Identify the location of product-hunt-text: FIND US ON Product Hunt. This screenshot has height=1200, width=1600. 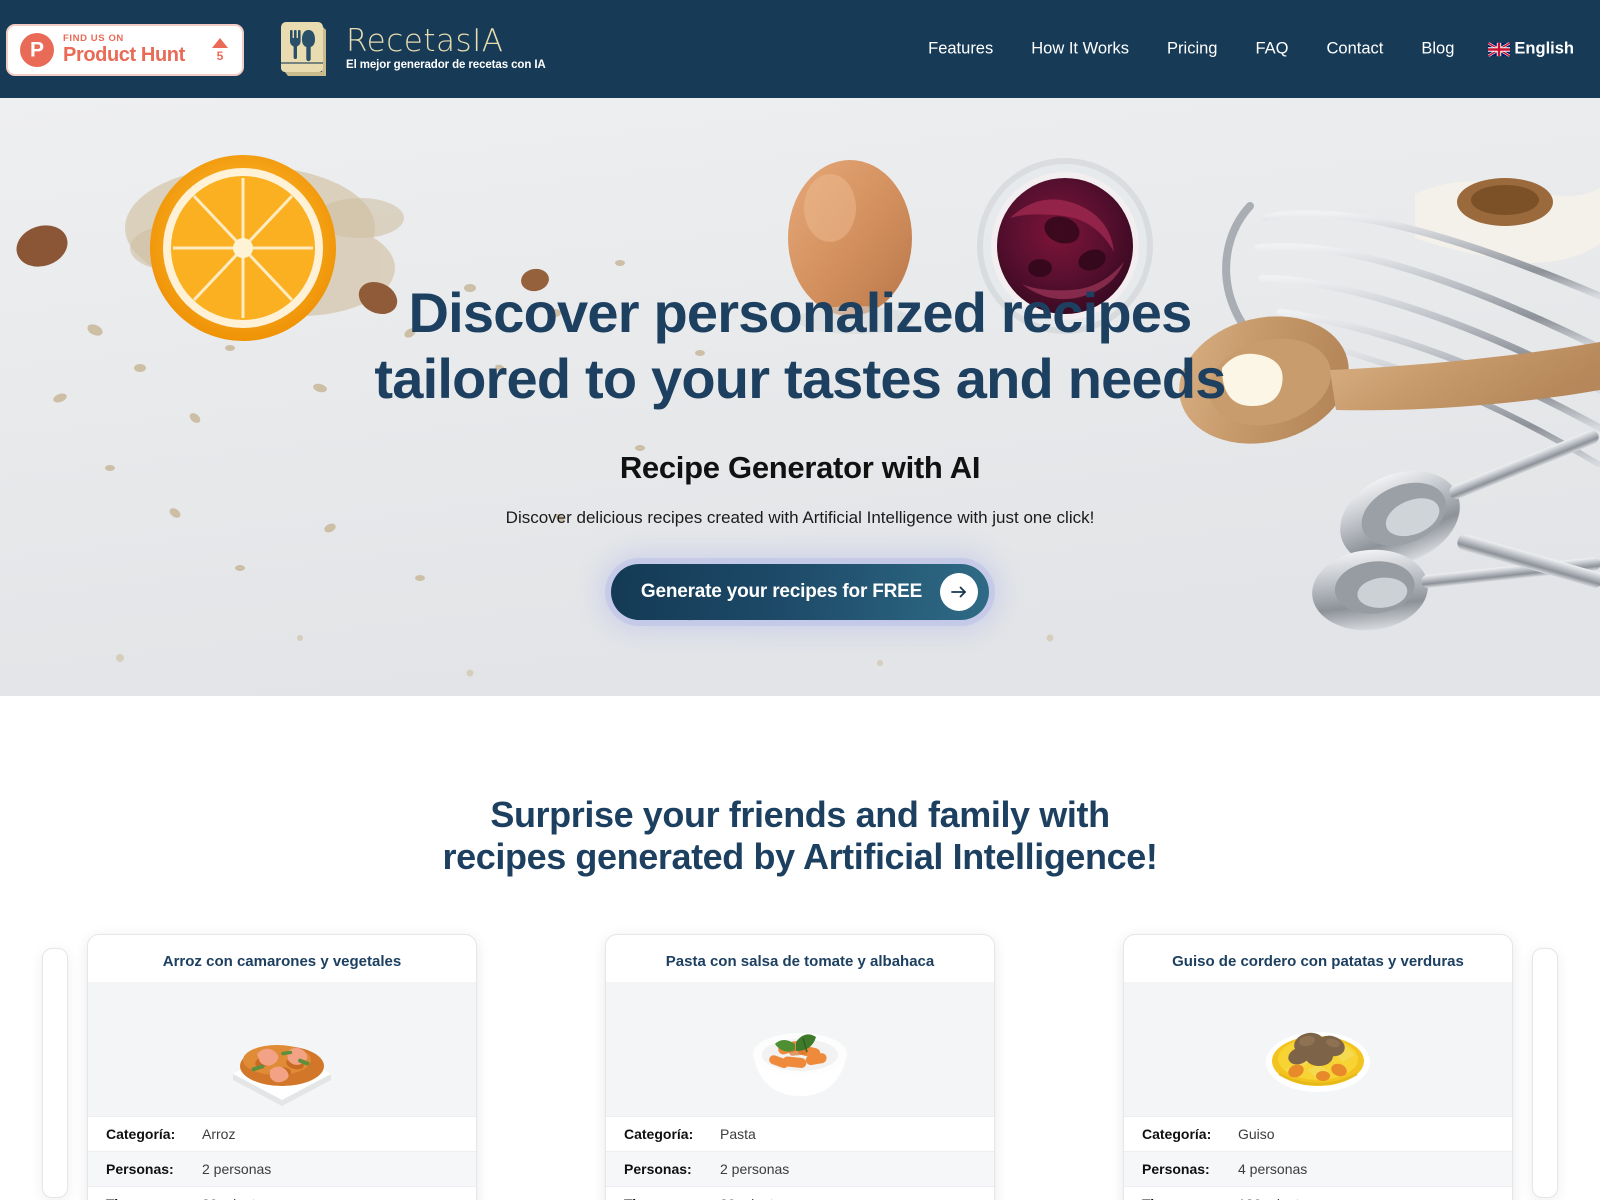
(133, 50).